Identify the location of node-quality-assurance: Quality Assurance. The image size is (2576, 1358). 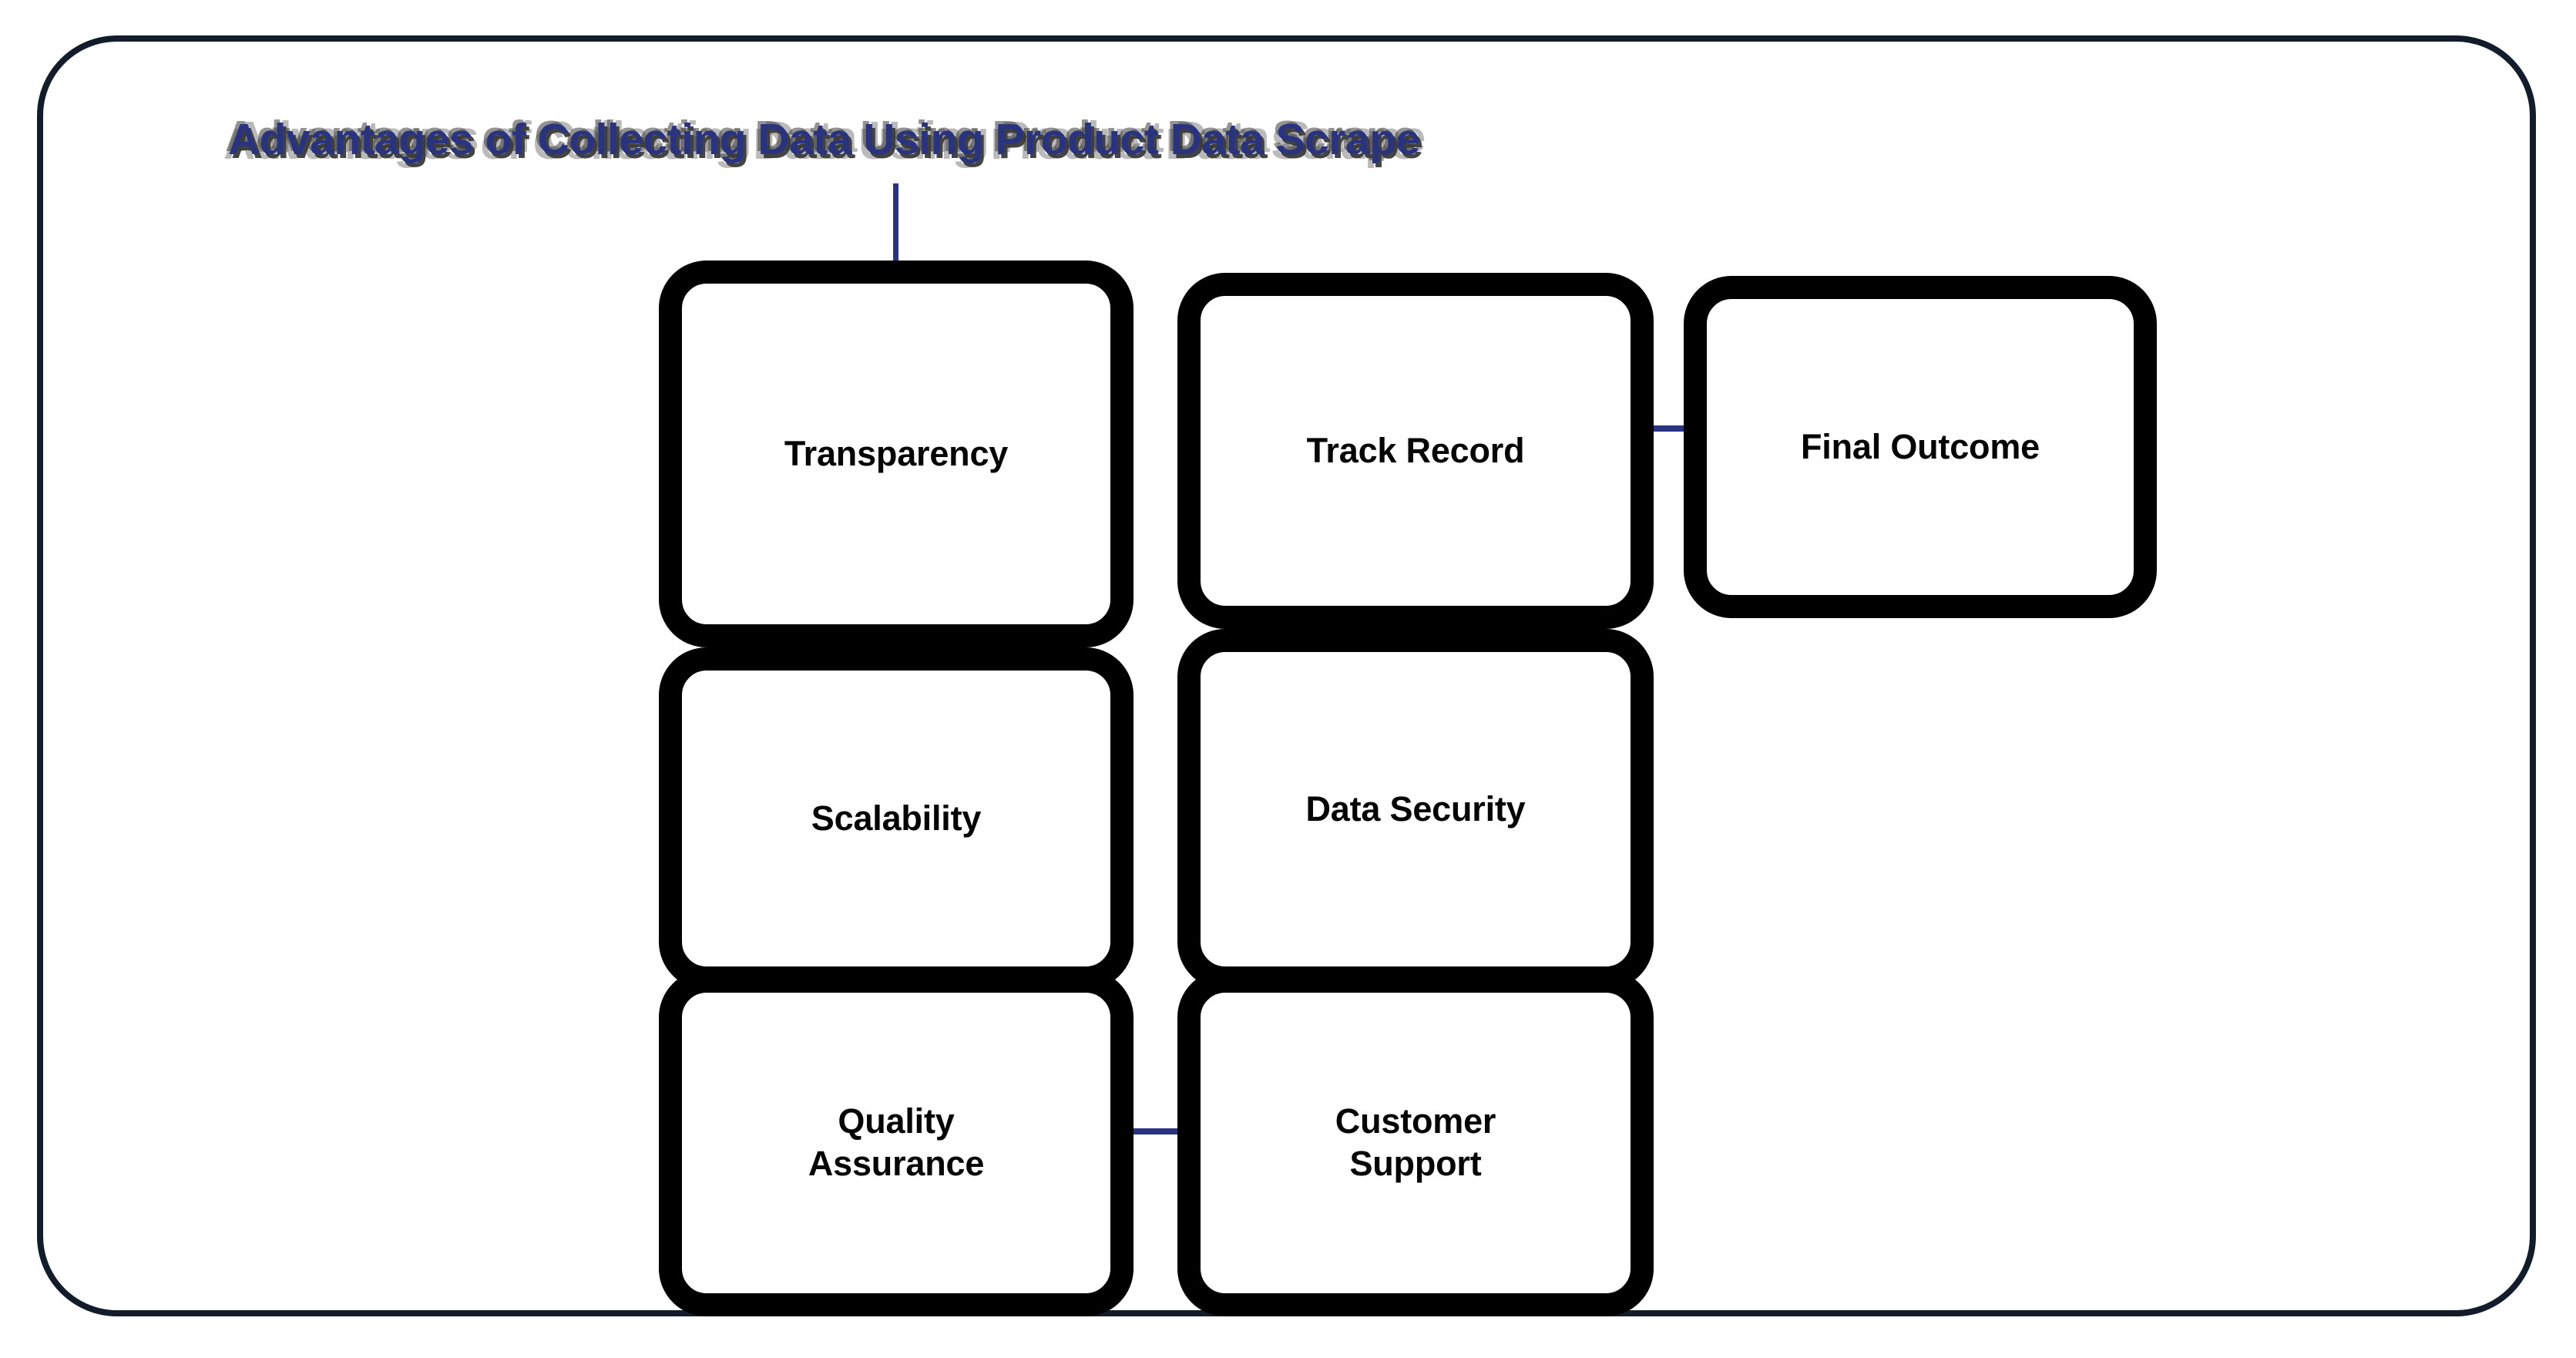
(896, 1143).